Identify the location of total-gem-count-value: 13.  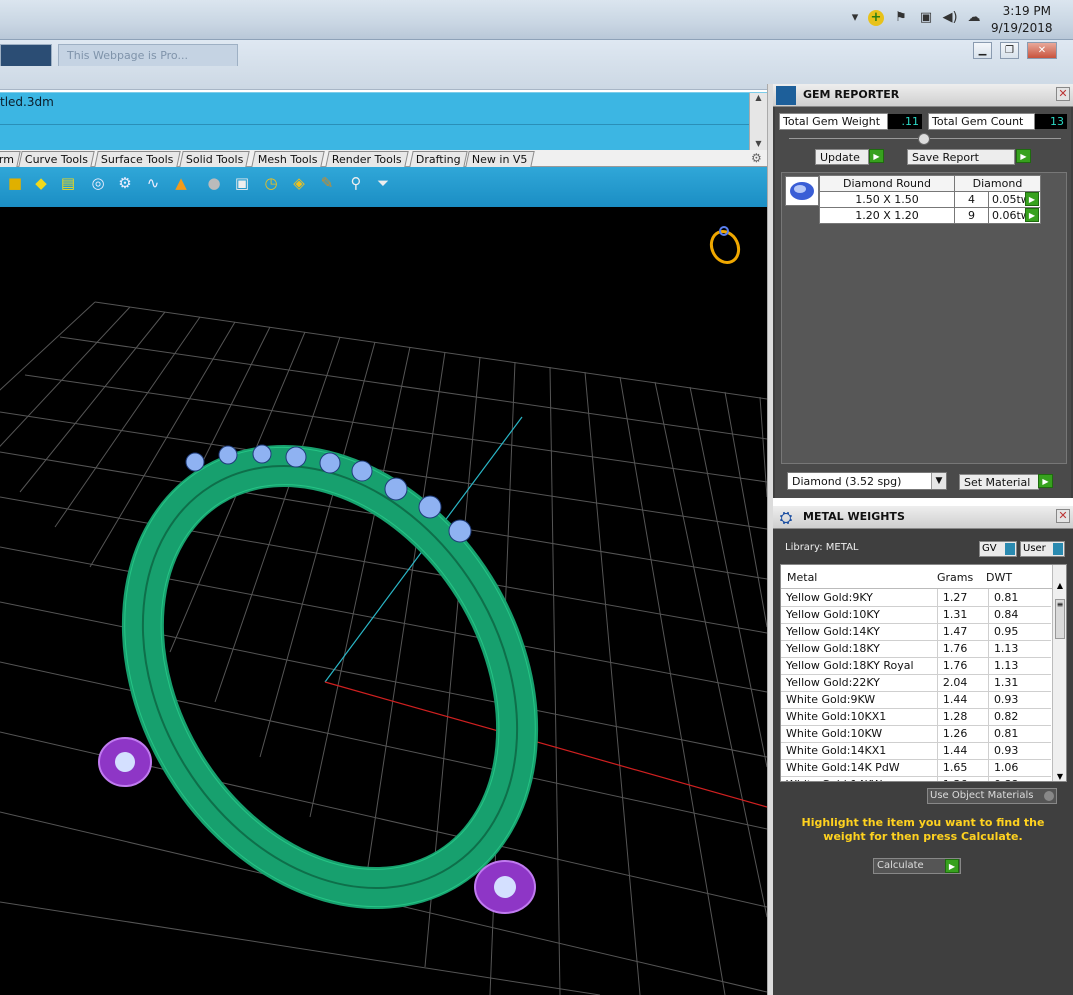
(1051, 121).